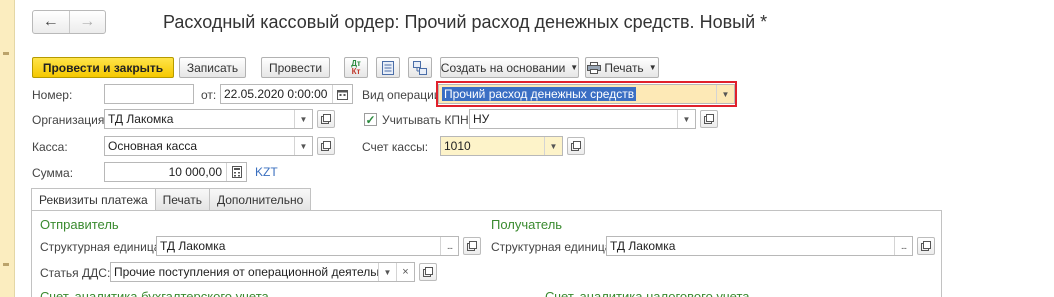  I want to click on document-list-button, so click(388, 67).